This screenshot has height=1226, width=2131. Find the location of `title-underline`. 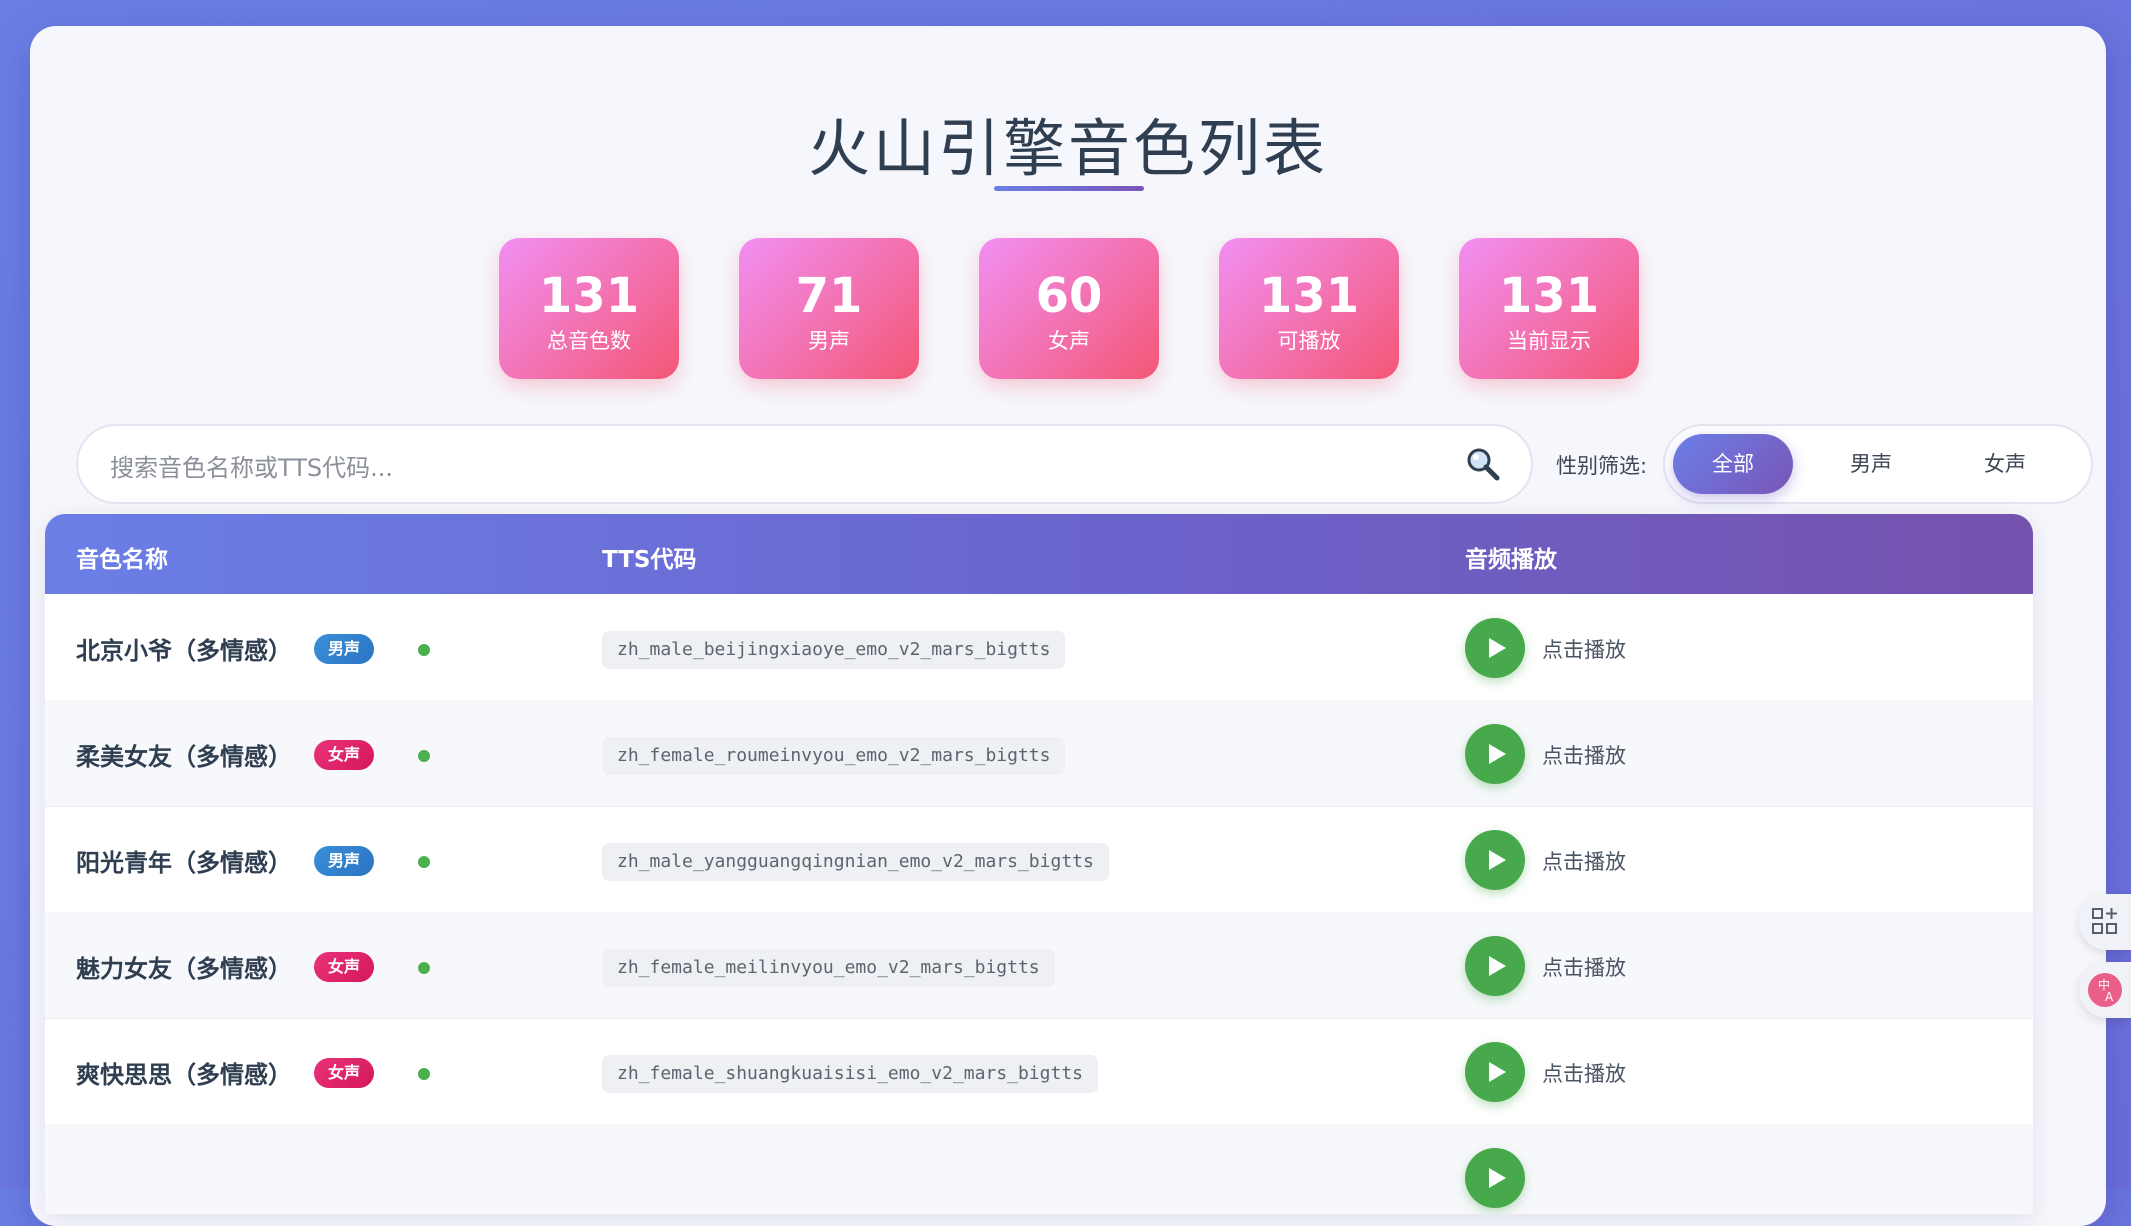

title-underline is located at coordinates (1069, 188).